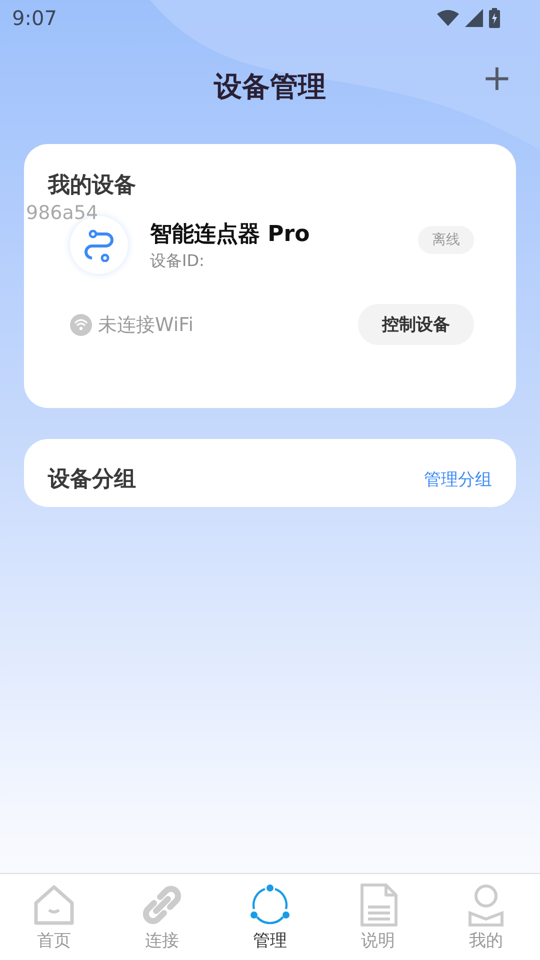  Describe the element at coordinates (270, 904) in the screenshot. I see `share-nodes-icon` at that location.